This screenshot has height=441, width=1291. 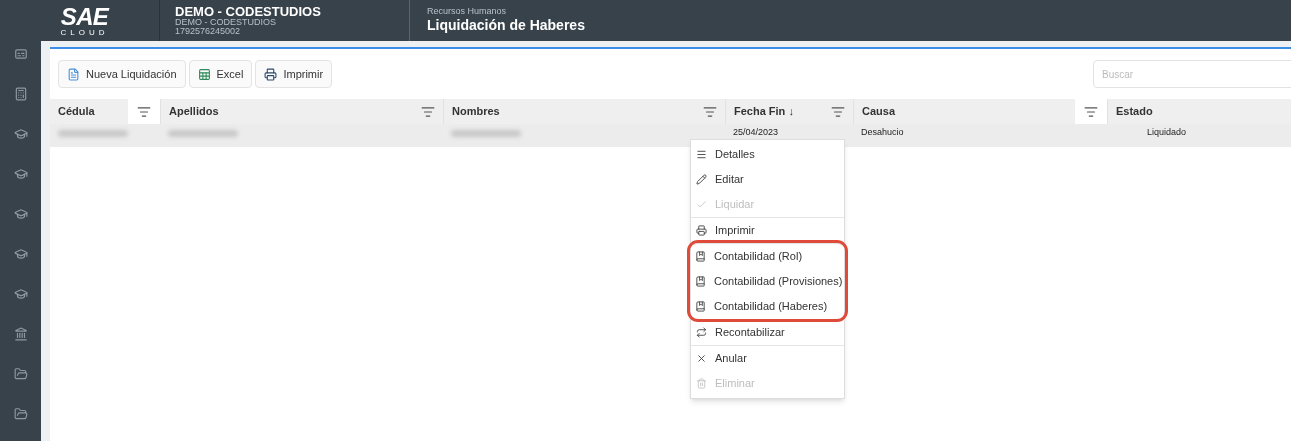 What do you see at coordinates (701, 358) in the screenshot?
I see `close-icon` at bounding box center [701, 358].